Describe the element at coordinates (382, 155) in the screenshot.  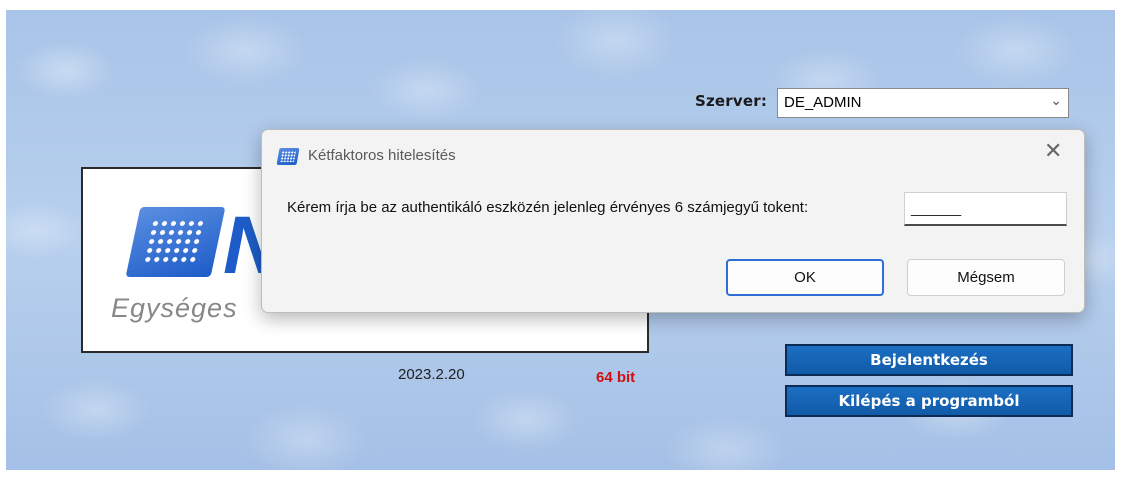
I see `dialog-title: Kétfaktoros hitelesítés` at that location.